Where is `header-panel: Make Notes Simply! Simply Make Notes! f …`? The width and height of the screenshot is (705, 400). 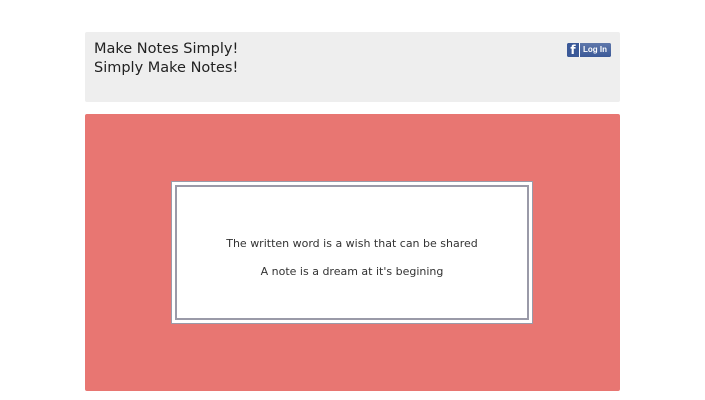
header-panel: Make Notes Simply! Simply Make Notes! f … is located at coordinates (352, 67).